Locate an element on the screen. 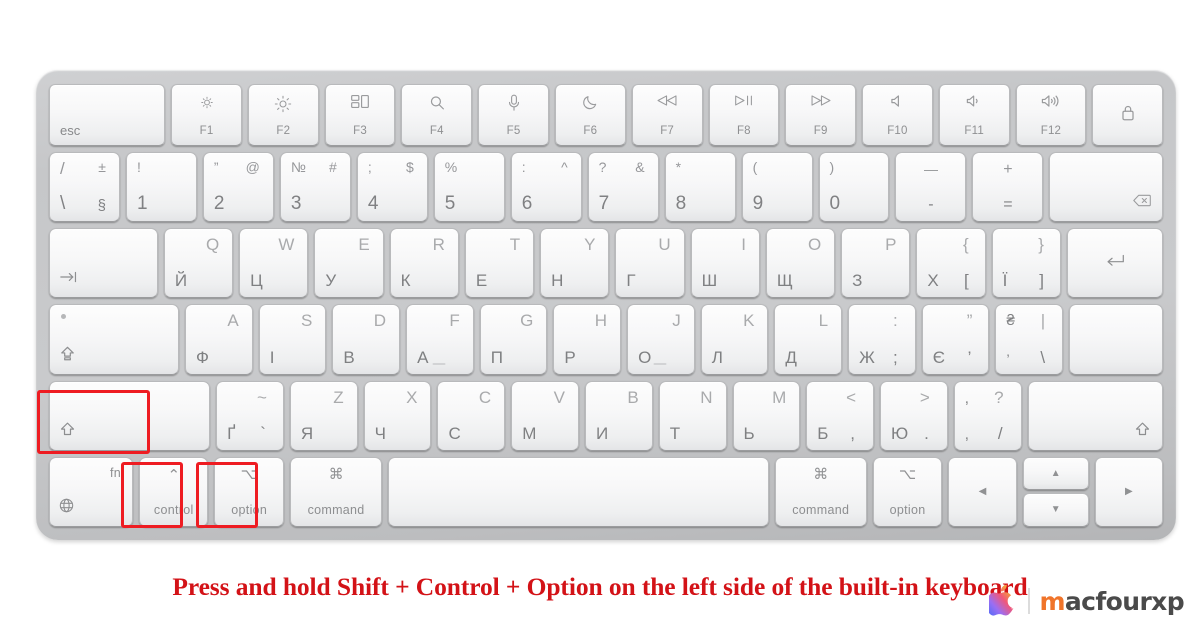 The height and width of the screenshot is (630, 1200). key-5: % 5 is located at coordinates (469, 187).